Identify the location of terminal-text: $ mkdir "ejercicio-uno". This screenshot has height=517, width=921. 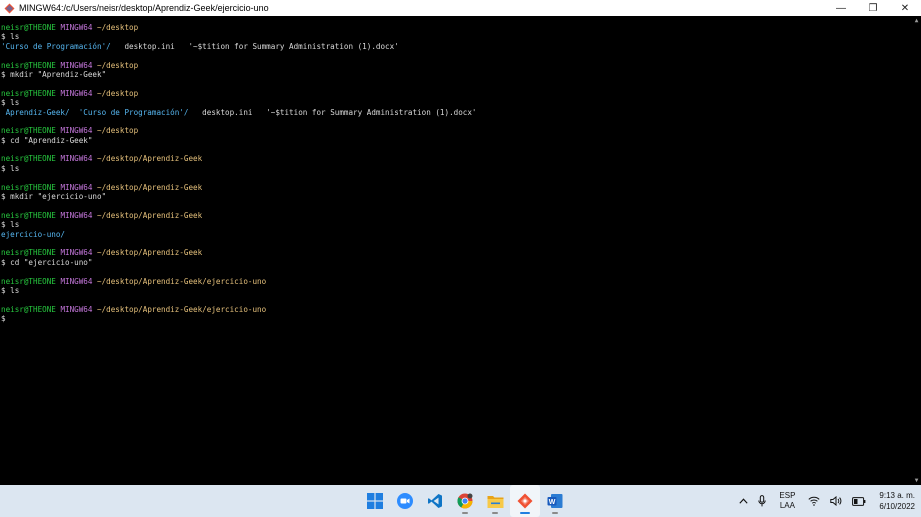
(54, 197).